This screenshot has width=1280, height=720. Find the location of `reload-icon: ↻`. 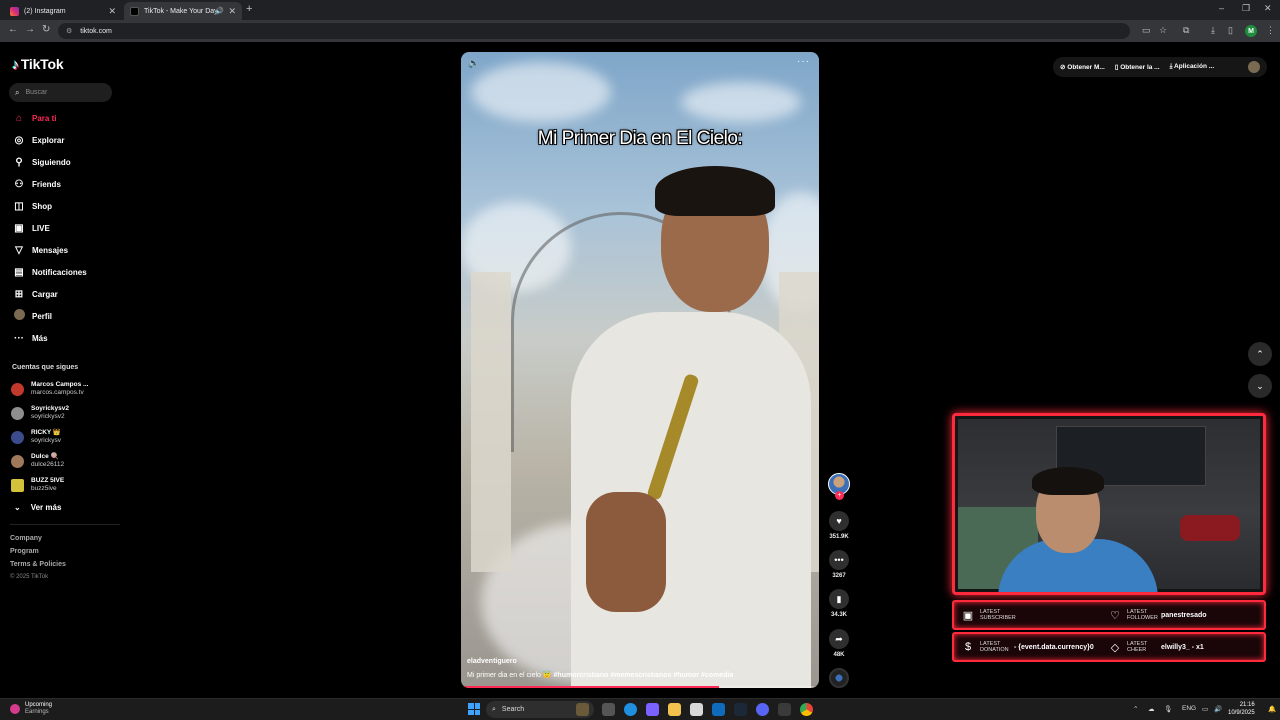

reload-icon: ↻ is located at coordinates (46, 29).